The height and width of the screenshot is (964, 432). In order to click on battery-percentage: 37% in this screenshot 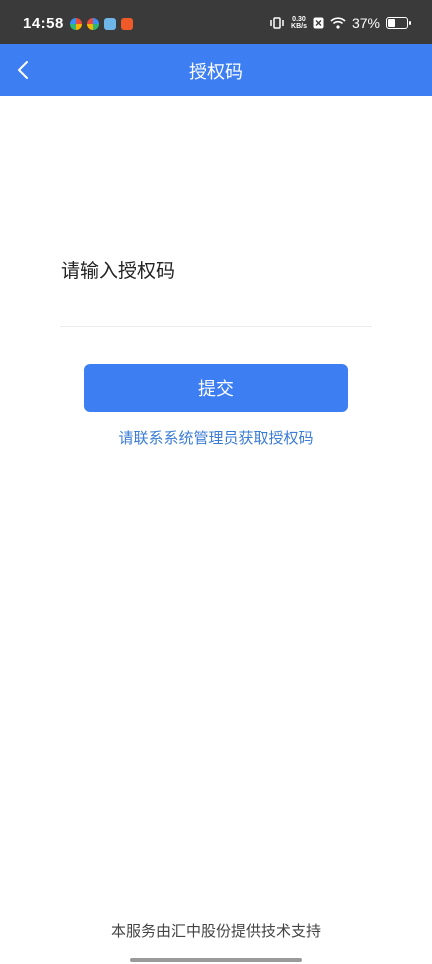, I will do `click(365, 23)`.